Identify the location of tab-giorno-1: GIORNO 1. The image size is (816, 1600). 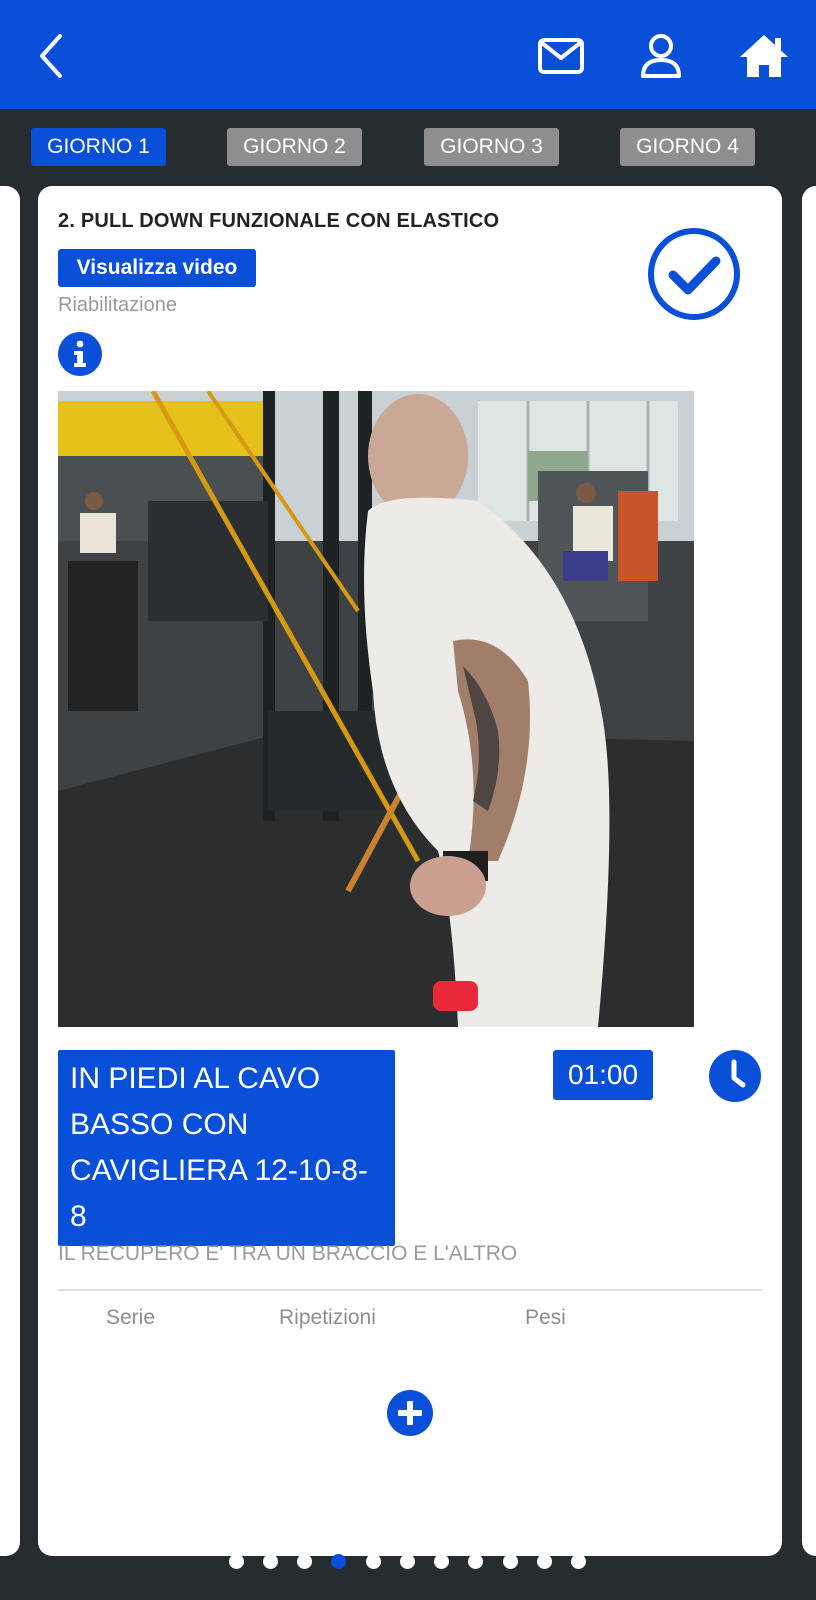
(98, 147).